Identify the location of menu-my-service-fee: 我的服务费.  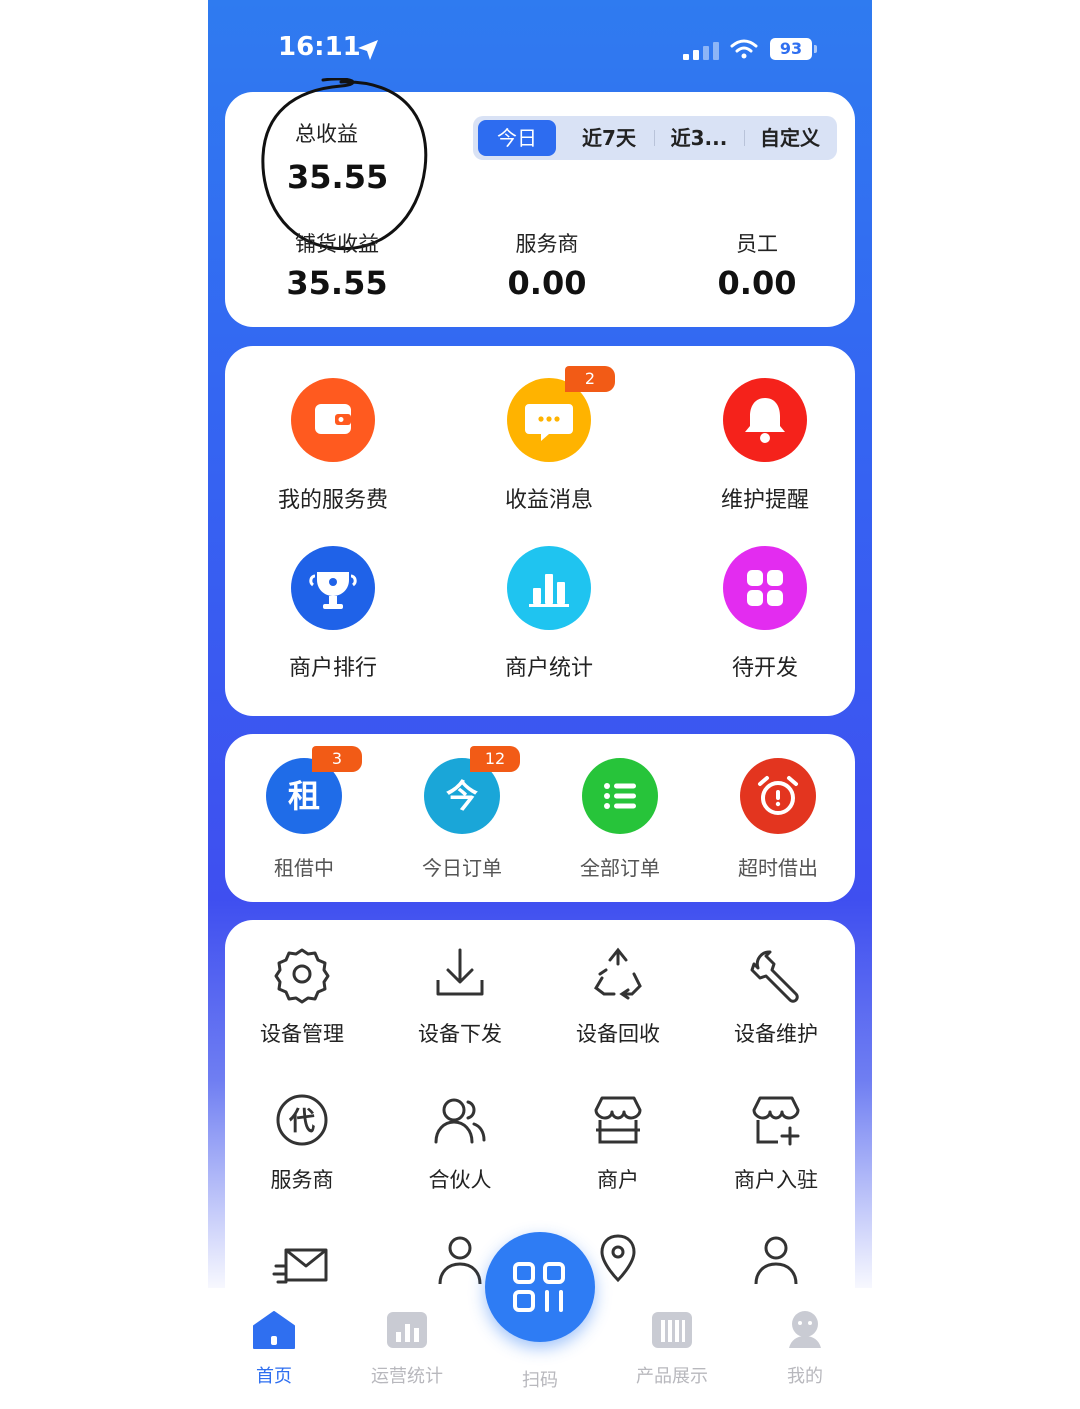
(333, 446).